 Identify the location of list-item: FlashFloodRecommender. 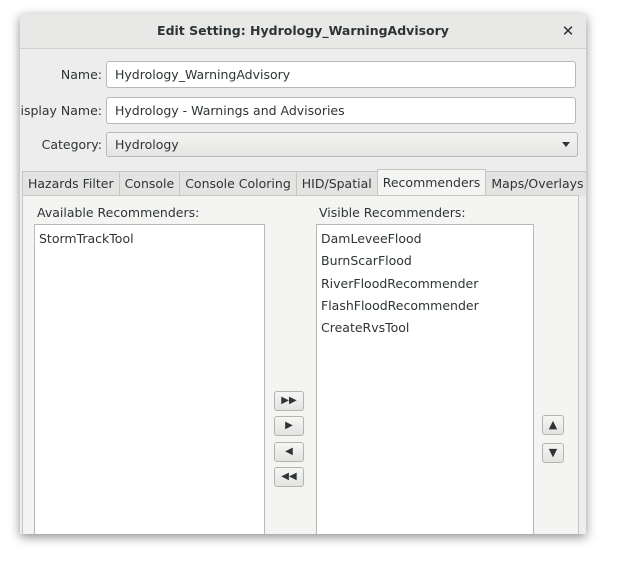
(425, 306).